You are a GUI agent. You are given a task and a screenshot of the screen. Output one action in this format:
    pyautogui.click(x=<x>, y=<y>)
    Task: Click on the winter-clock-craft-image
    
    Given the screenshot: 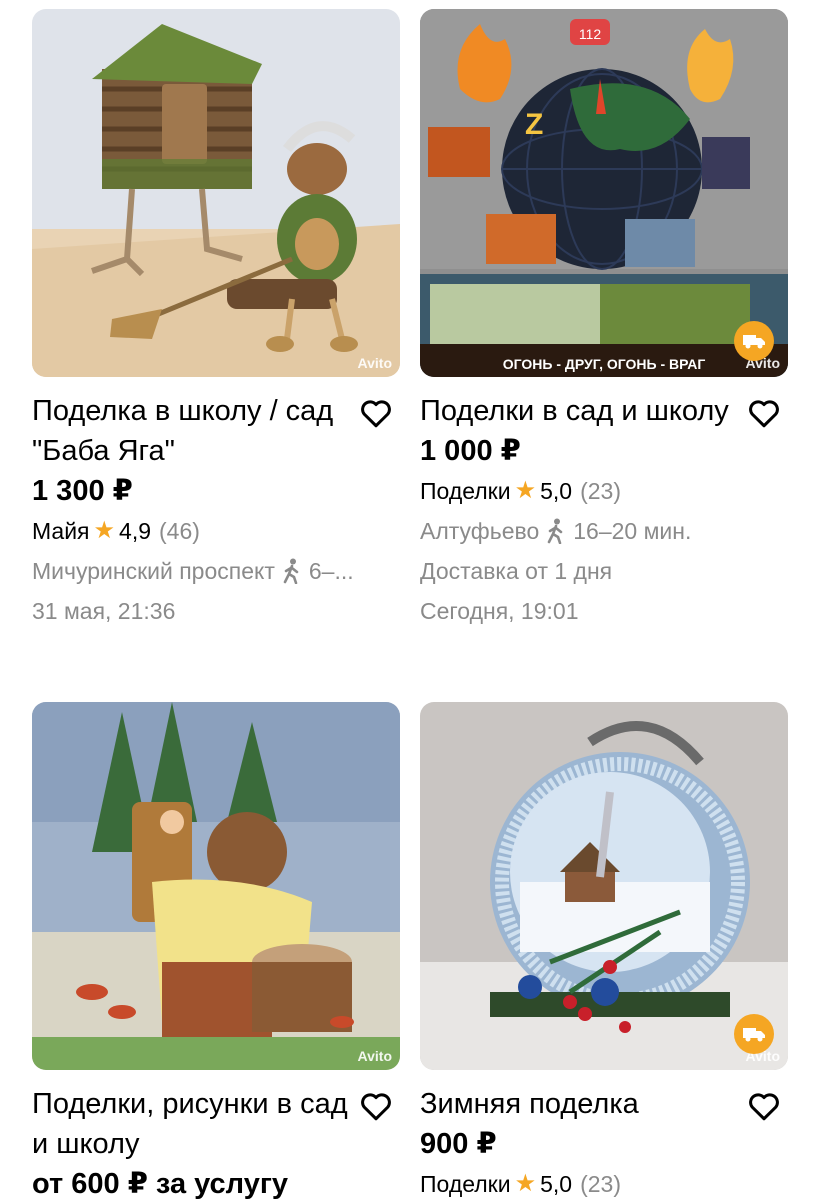 What is the action you would take?
    pyautogui.click(x=604, y=886)
    